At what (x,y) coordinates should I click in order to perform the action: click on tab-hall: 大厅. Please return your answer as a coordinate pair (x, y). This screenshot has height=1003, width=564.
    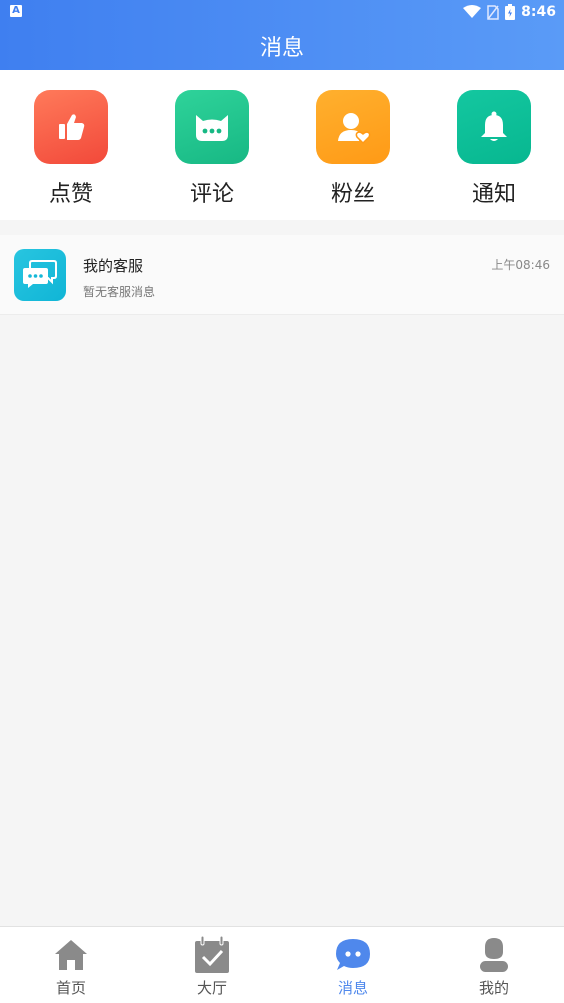
    Looking at the image, I should click on (212, 966).